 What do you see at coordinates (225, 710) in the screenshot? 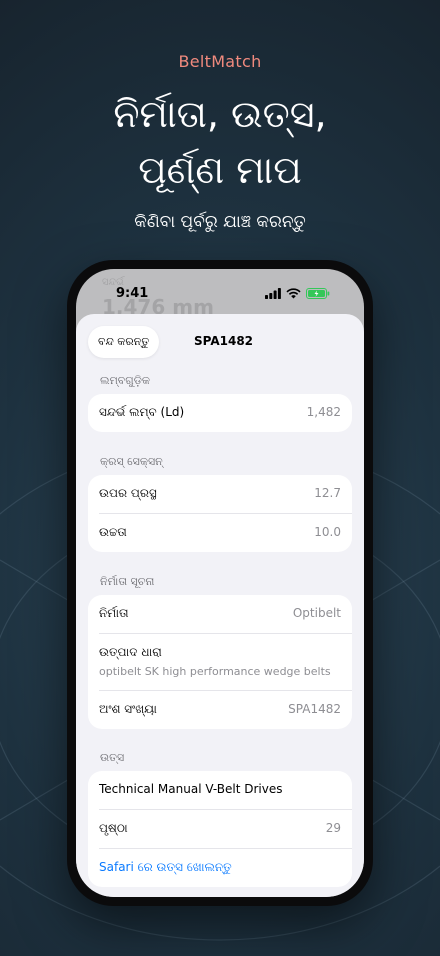
I see `row-part-number: ଅଂଶ ସଂଖ୍ୟା SPA1482` at bounding box center [225, 710].